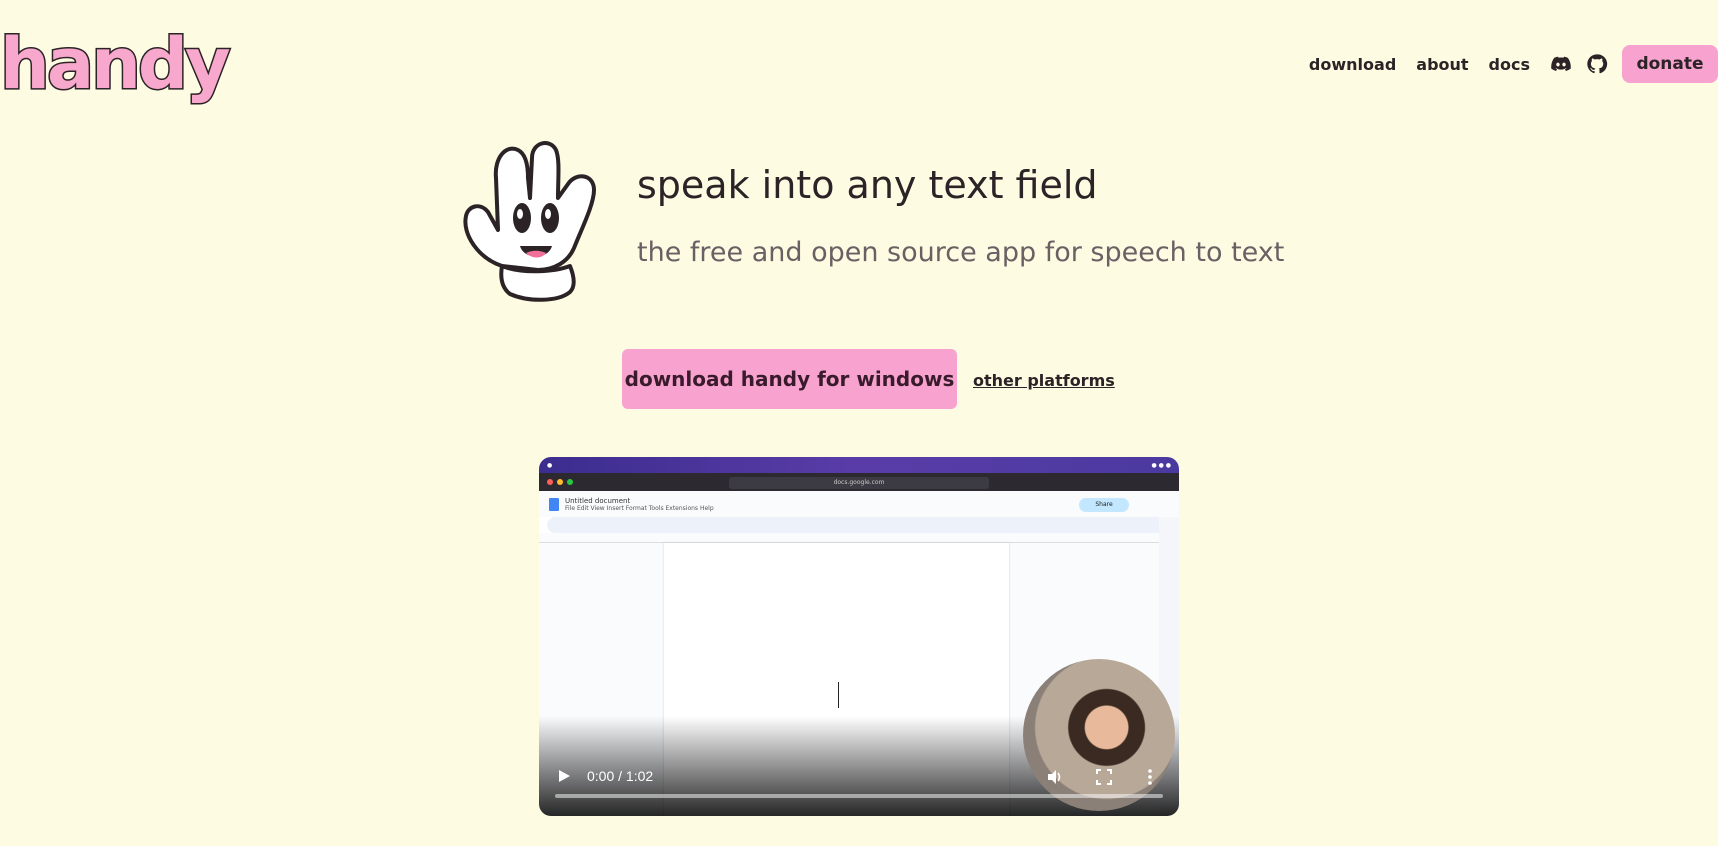  Describe the element at coordinates (564, 776) in the screenshot. I see `play-icon` at that location.